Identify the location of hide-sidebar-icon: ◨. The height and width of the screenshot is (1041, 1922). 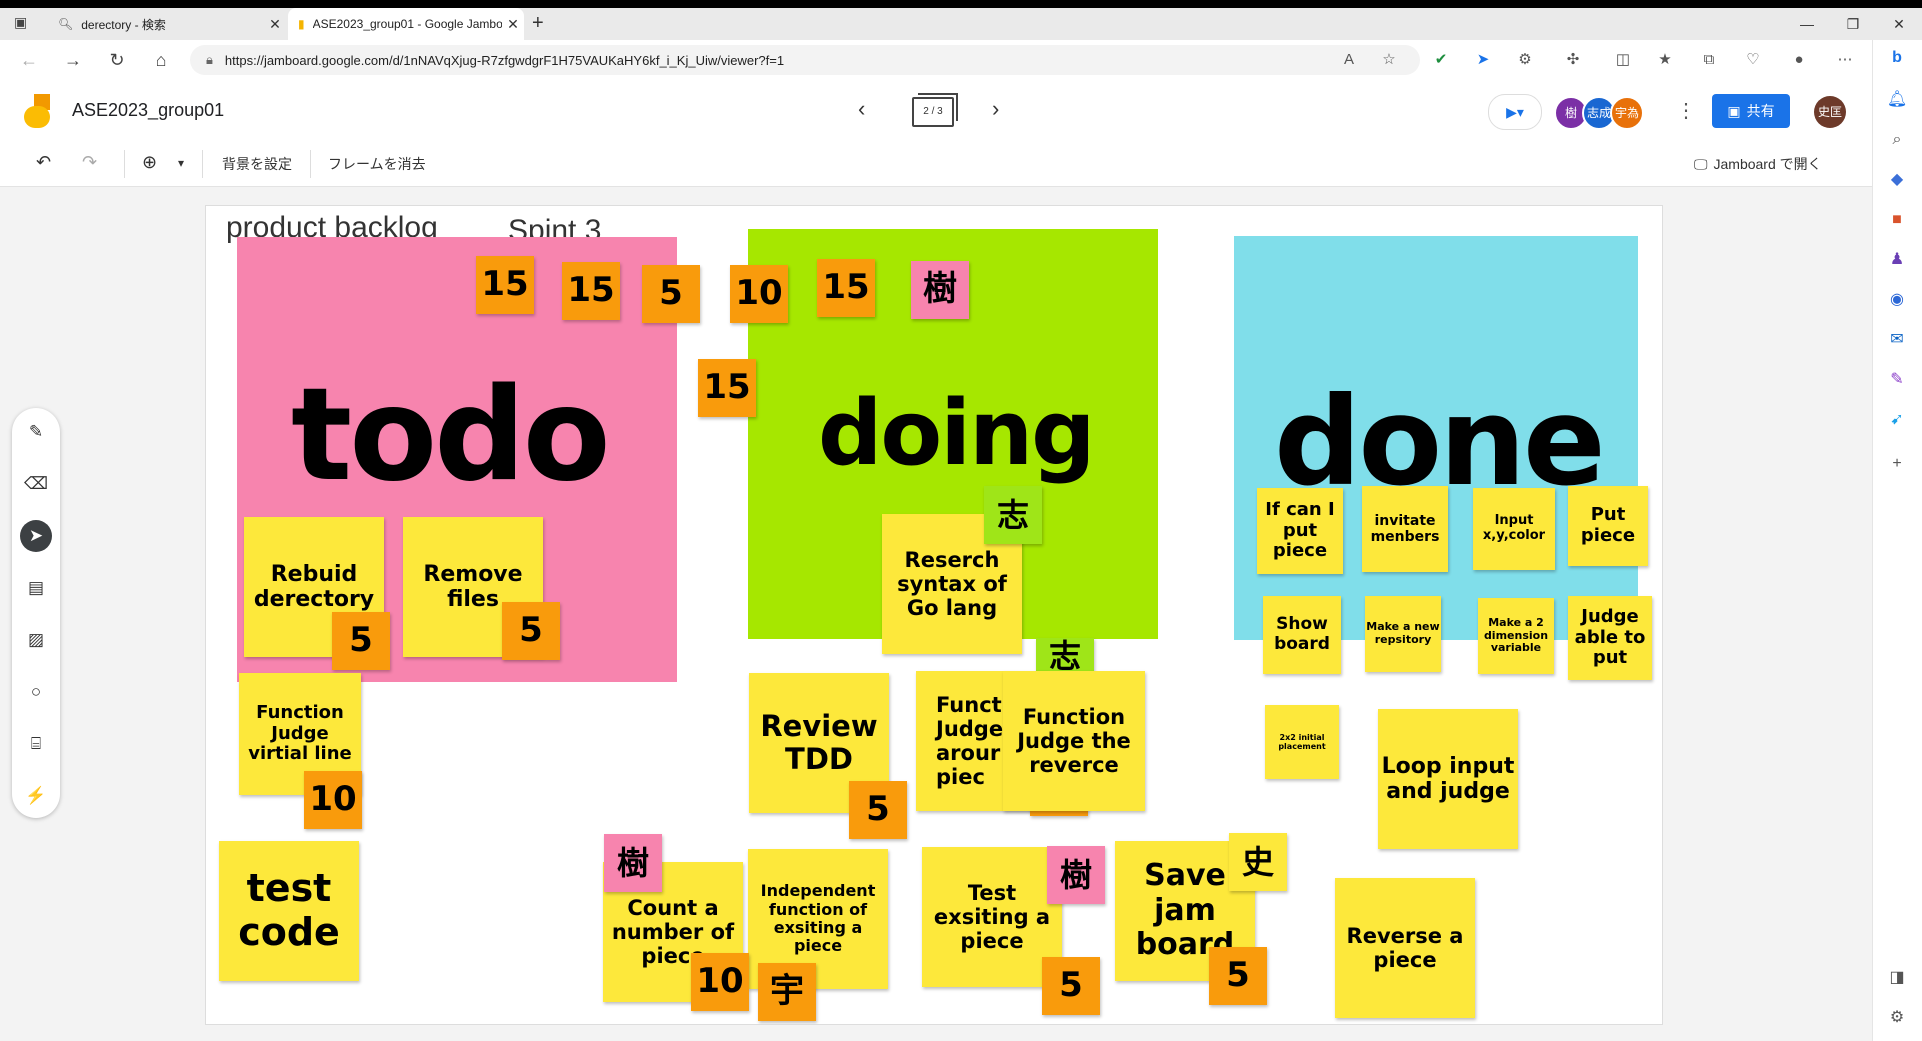
(1897, 978).